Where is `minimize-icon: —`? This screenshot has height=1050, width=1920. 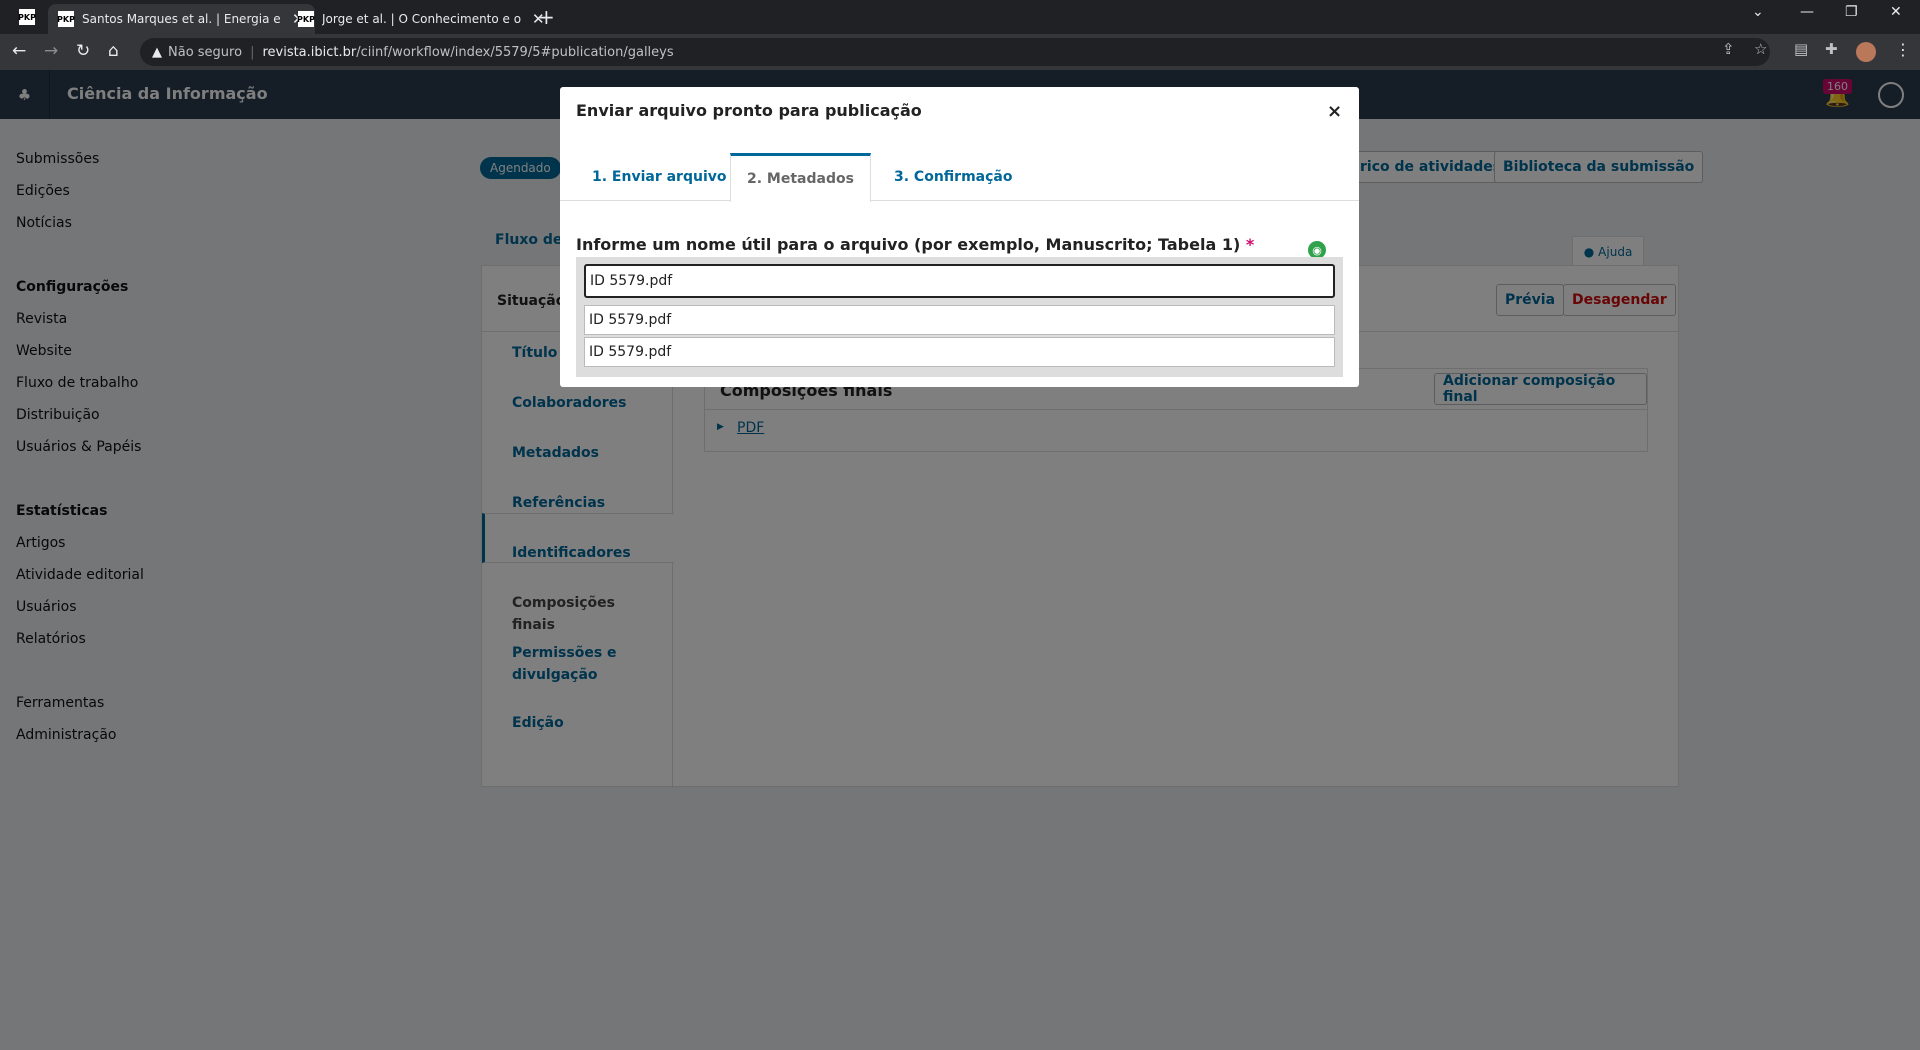 minimize-icon: — is located at coordinates (1807, 12).